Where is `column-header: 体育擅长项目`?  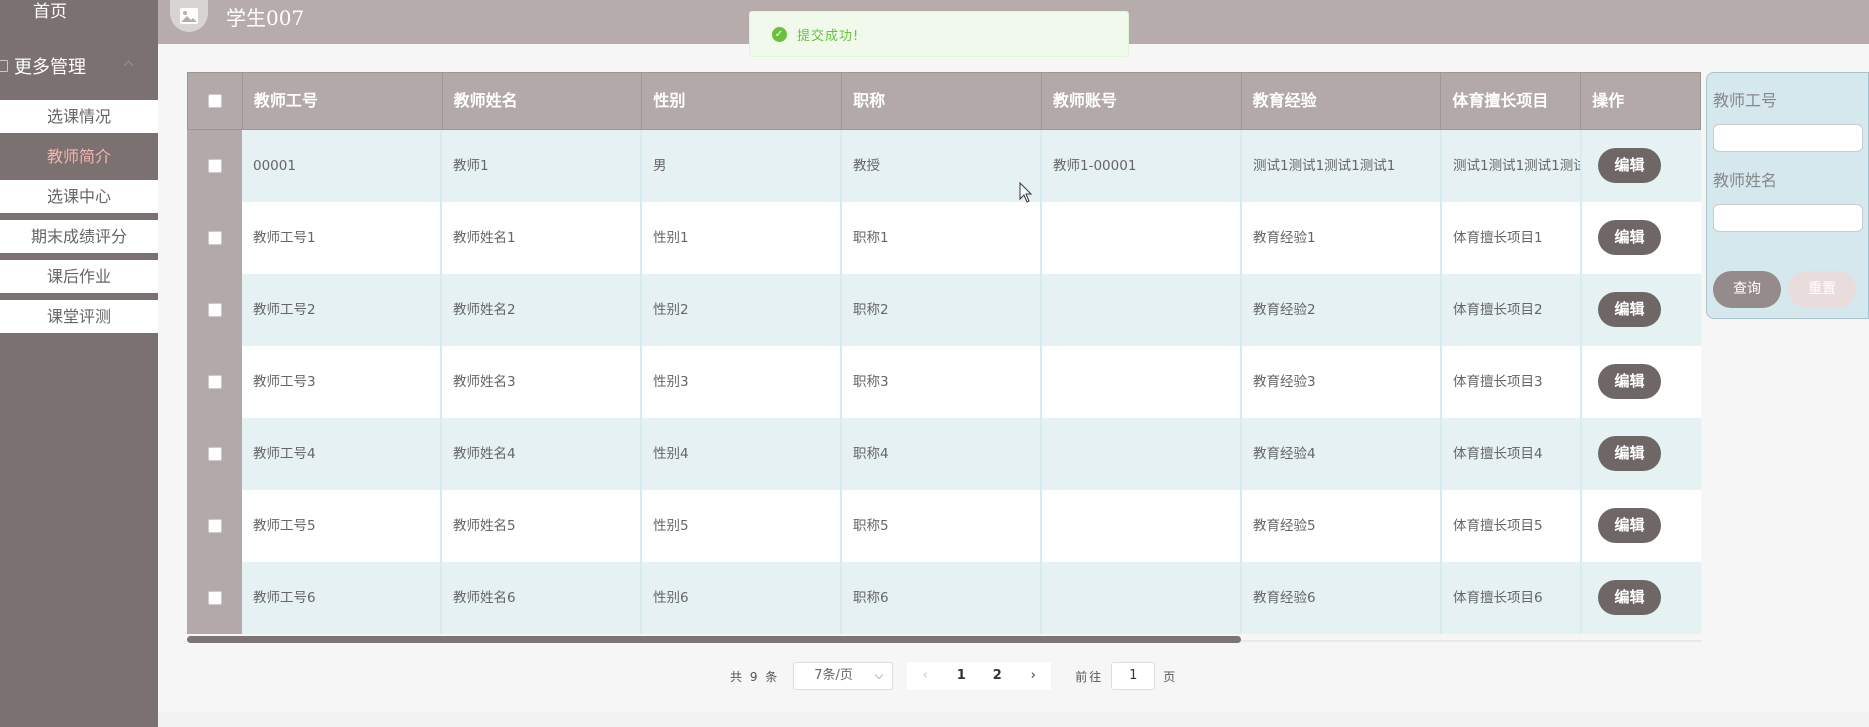 column-header: 体育擅长项目 is located at coordinates (1511, 101).